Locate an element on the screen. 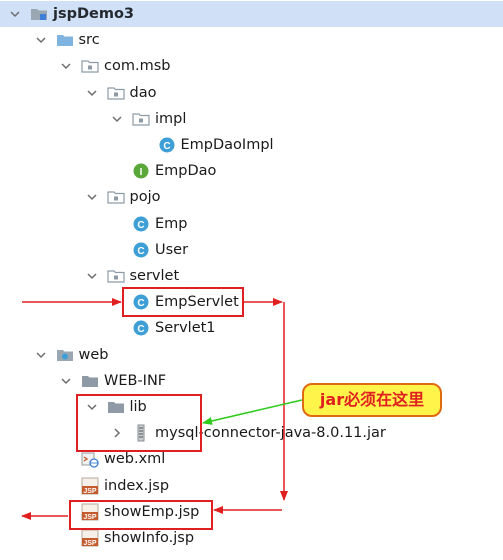 The height and width of the screenshot is (560, 503). tree-row-empservlet: C EmpServlet is located at coordinates (251, 302).